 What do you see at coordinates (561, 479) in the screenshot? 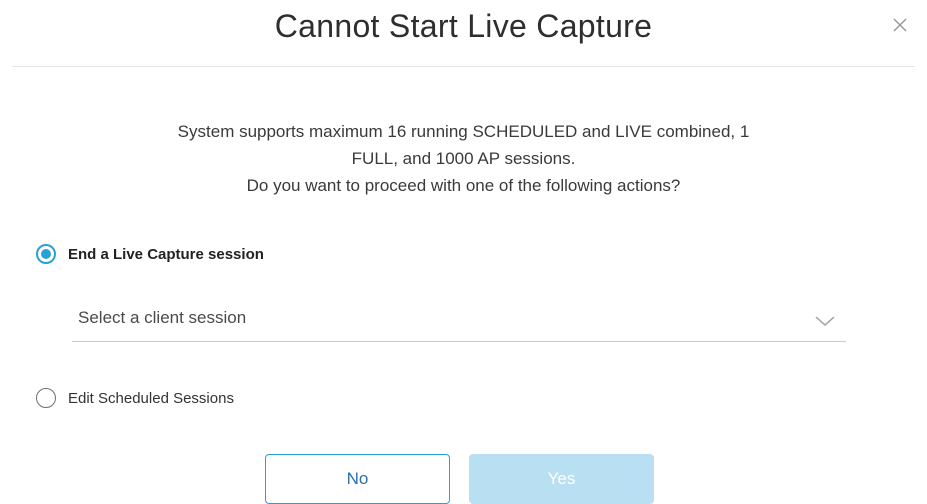
I see `yes-button: Yes` at bounding box center [561, 479].